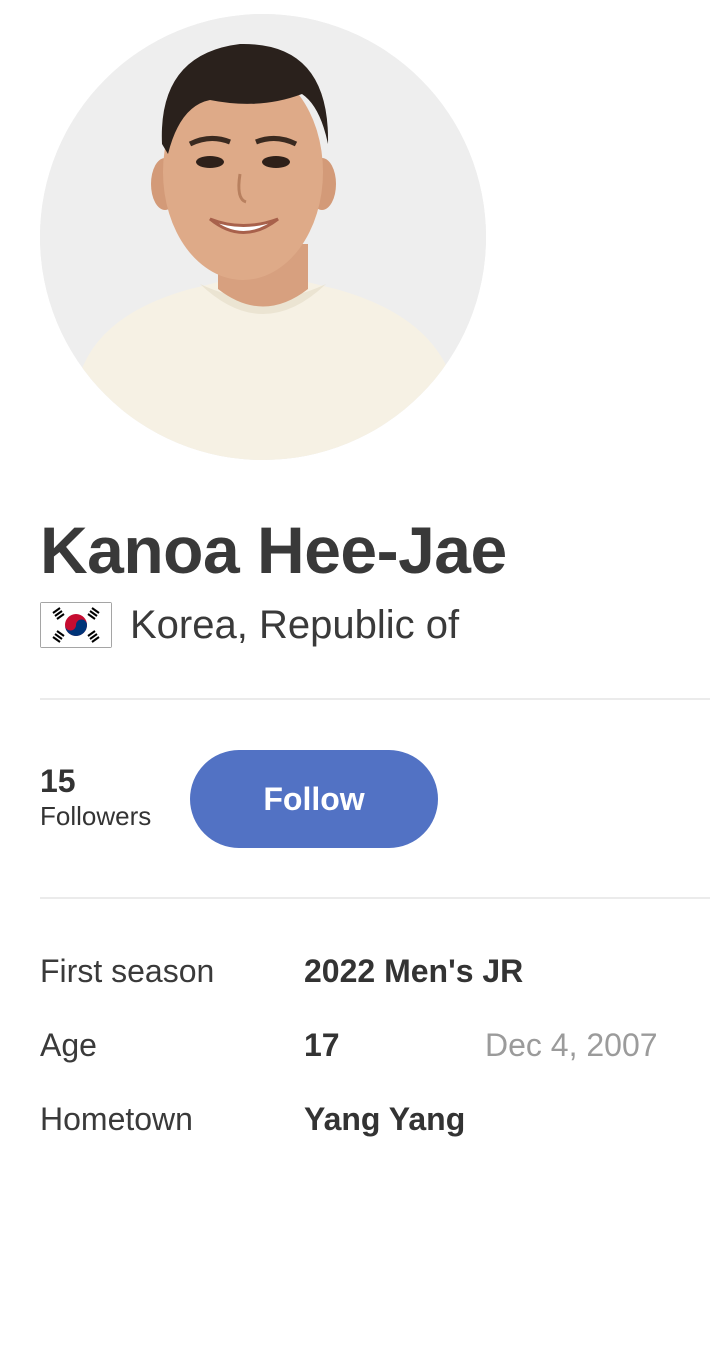 This screenshot has height=1370, width=710. I want to click on first-season-label: First season, so click(127, 971).